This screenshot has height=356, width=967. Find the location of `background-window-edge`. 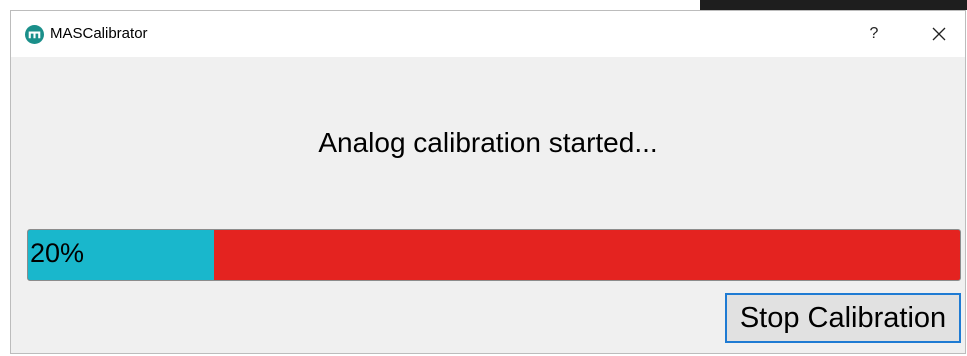

background-window-edge is located at coordinates (833, 5).